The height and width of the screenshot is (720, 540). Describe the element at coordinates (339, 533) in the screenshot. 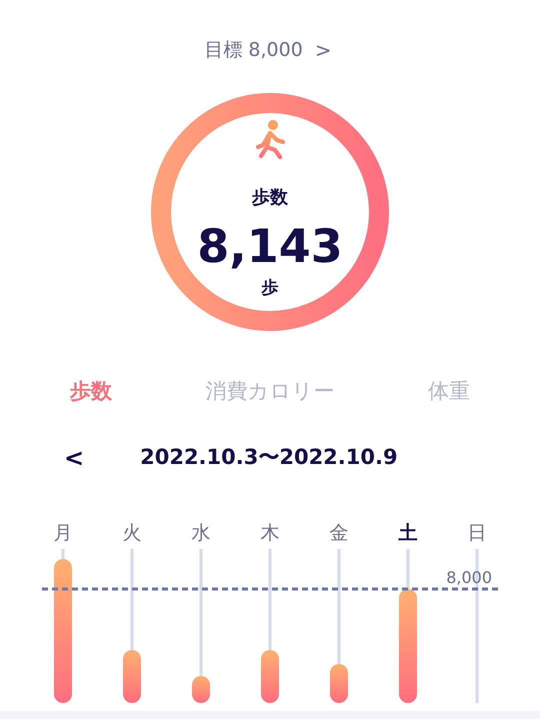

I see `day-label: 金` at that location.